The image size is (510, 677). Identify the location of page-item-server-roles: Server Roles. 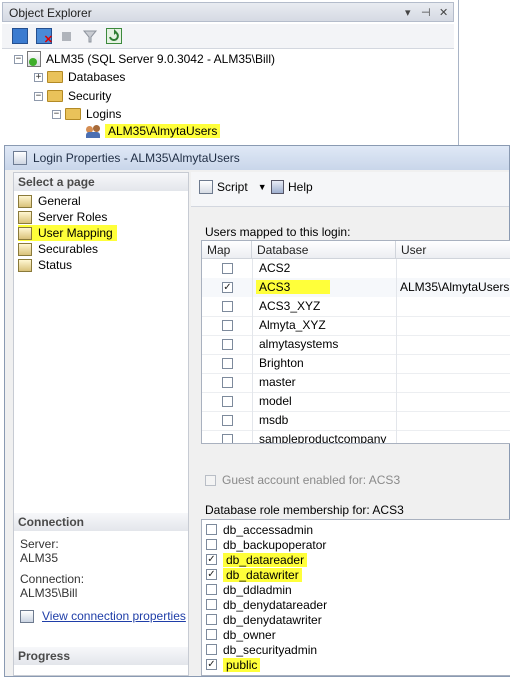
(62, 217).